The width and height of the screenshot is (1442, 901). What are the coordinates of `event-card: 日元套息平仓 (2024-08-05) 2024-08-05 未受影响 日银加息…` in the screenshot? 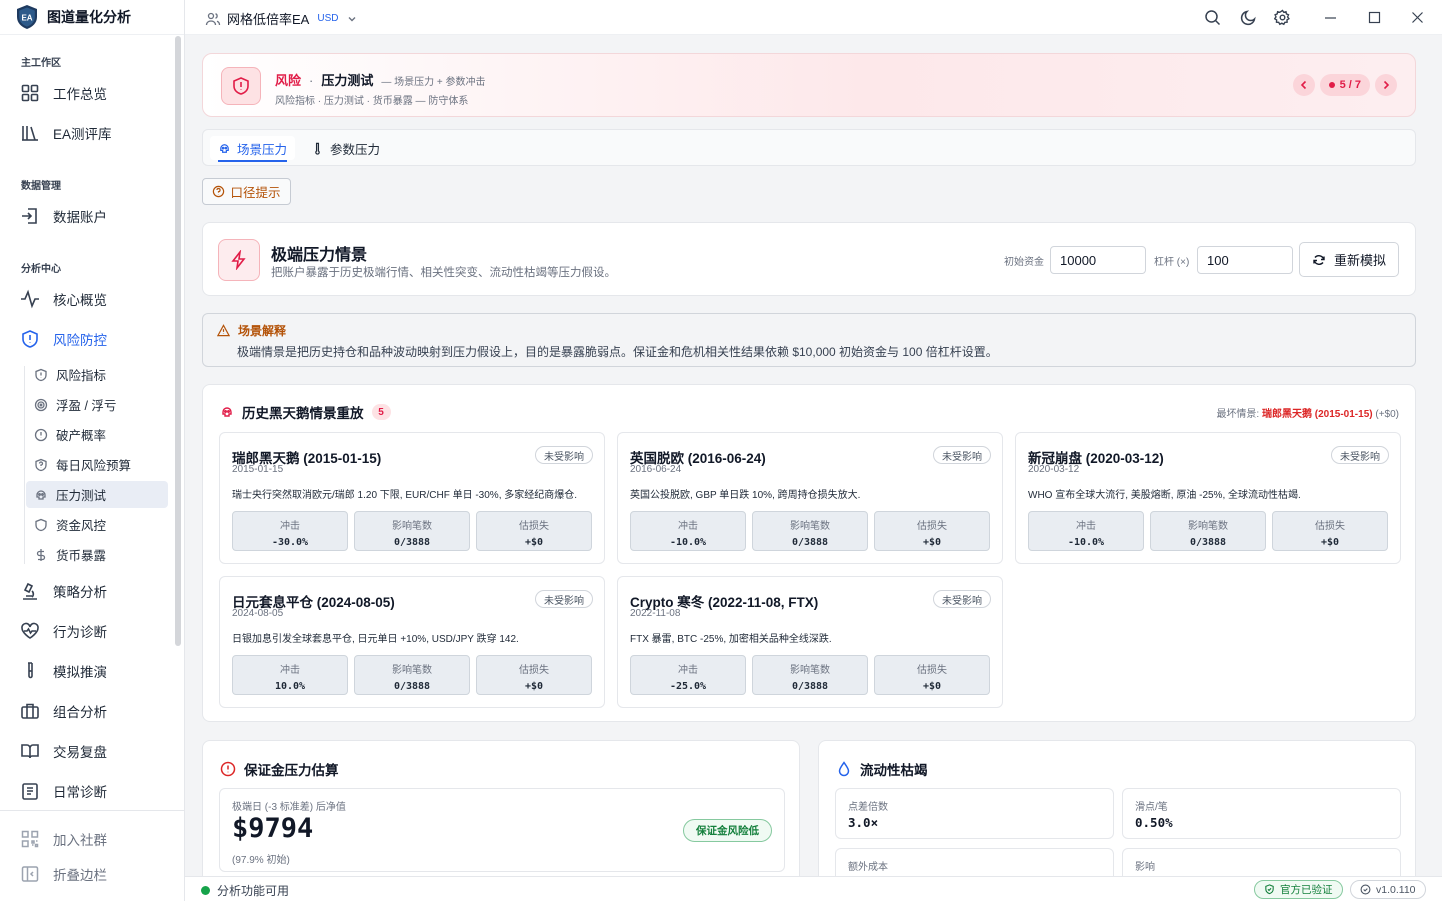 It's located at (412, 642).